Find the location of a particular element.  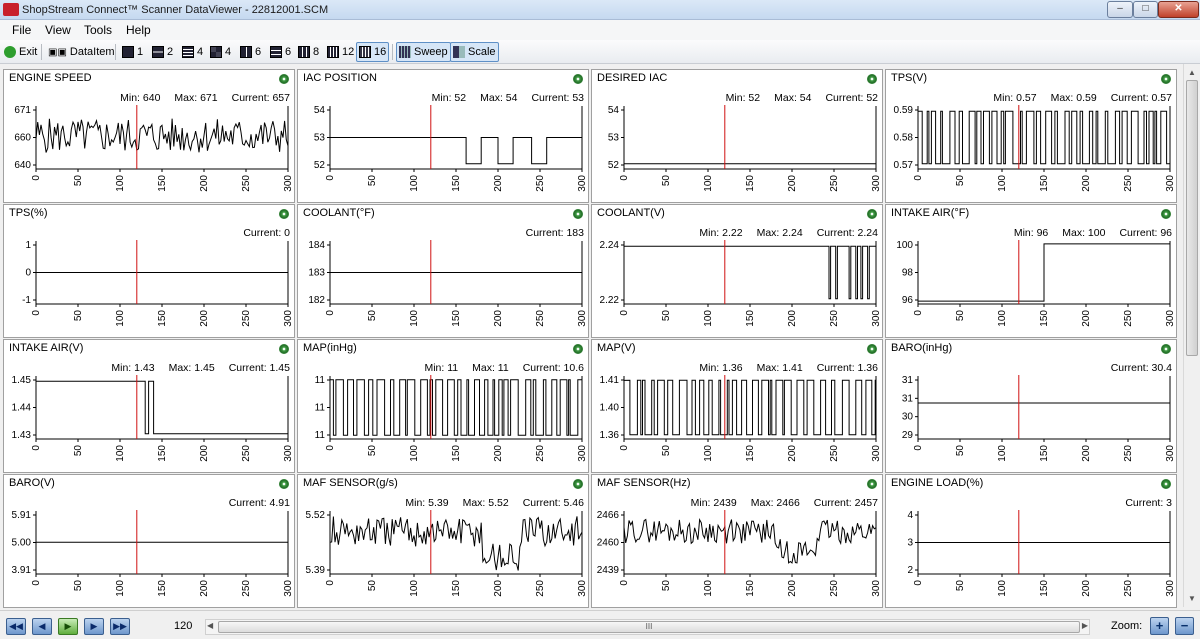

scale-button: Scale is located at coordinates (474, 52).